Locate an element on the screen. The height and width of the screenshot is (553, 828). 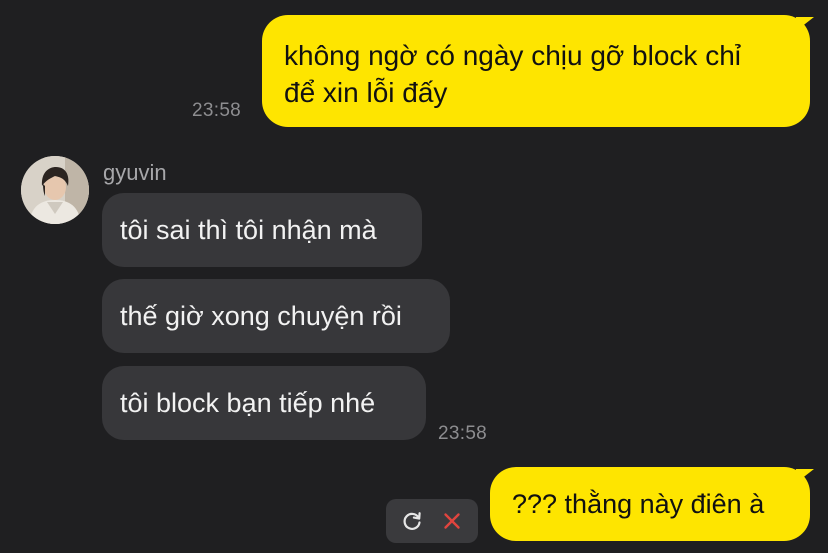
failed-message-actions is located at coordinates (432, 521).